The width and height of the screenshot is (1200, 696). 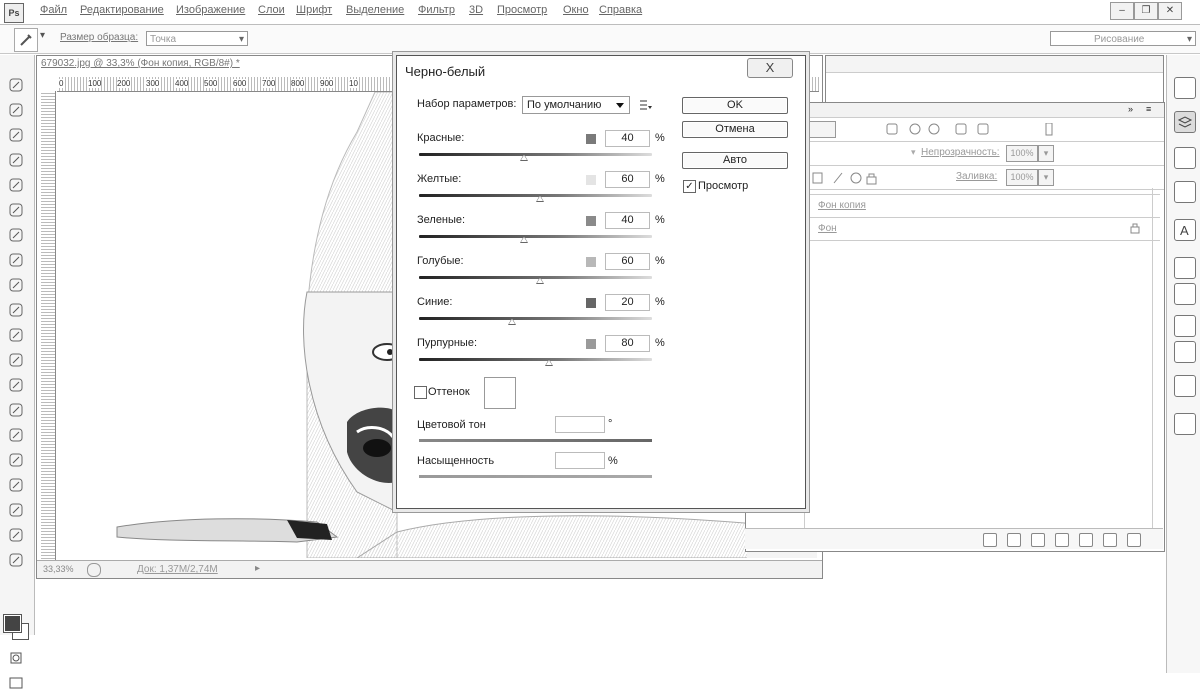 I want to click on new-layer-icon, so click(x=1110, y=540).